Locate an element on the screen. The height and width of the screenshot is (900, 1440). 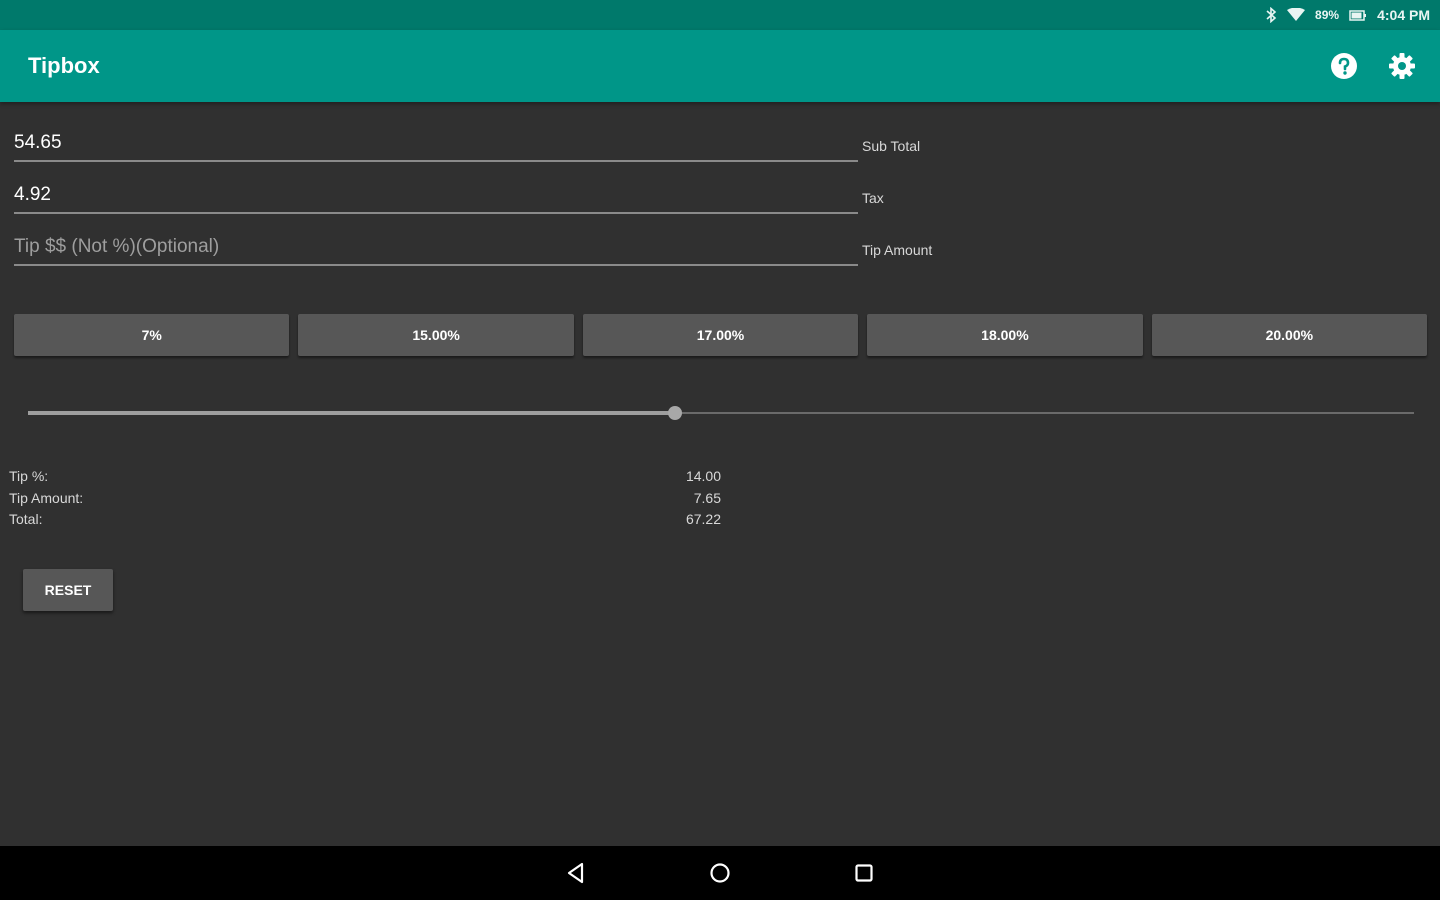
recents-button is located at coordinates (864, 873).